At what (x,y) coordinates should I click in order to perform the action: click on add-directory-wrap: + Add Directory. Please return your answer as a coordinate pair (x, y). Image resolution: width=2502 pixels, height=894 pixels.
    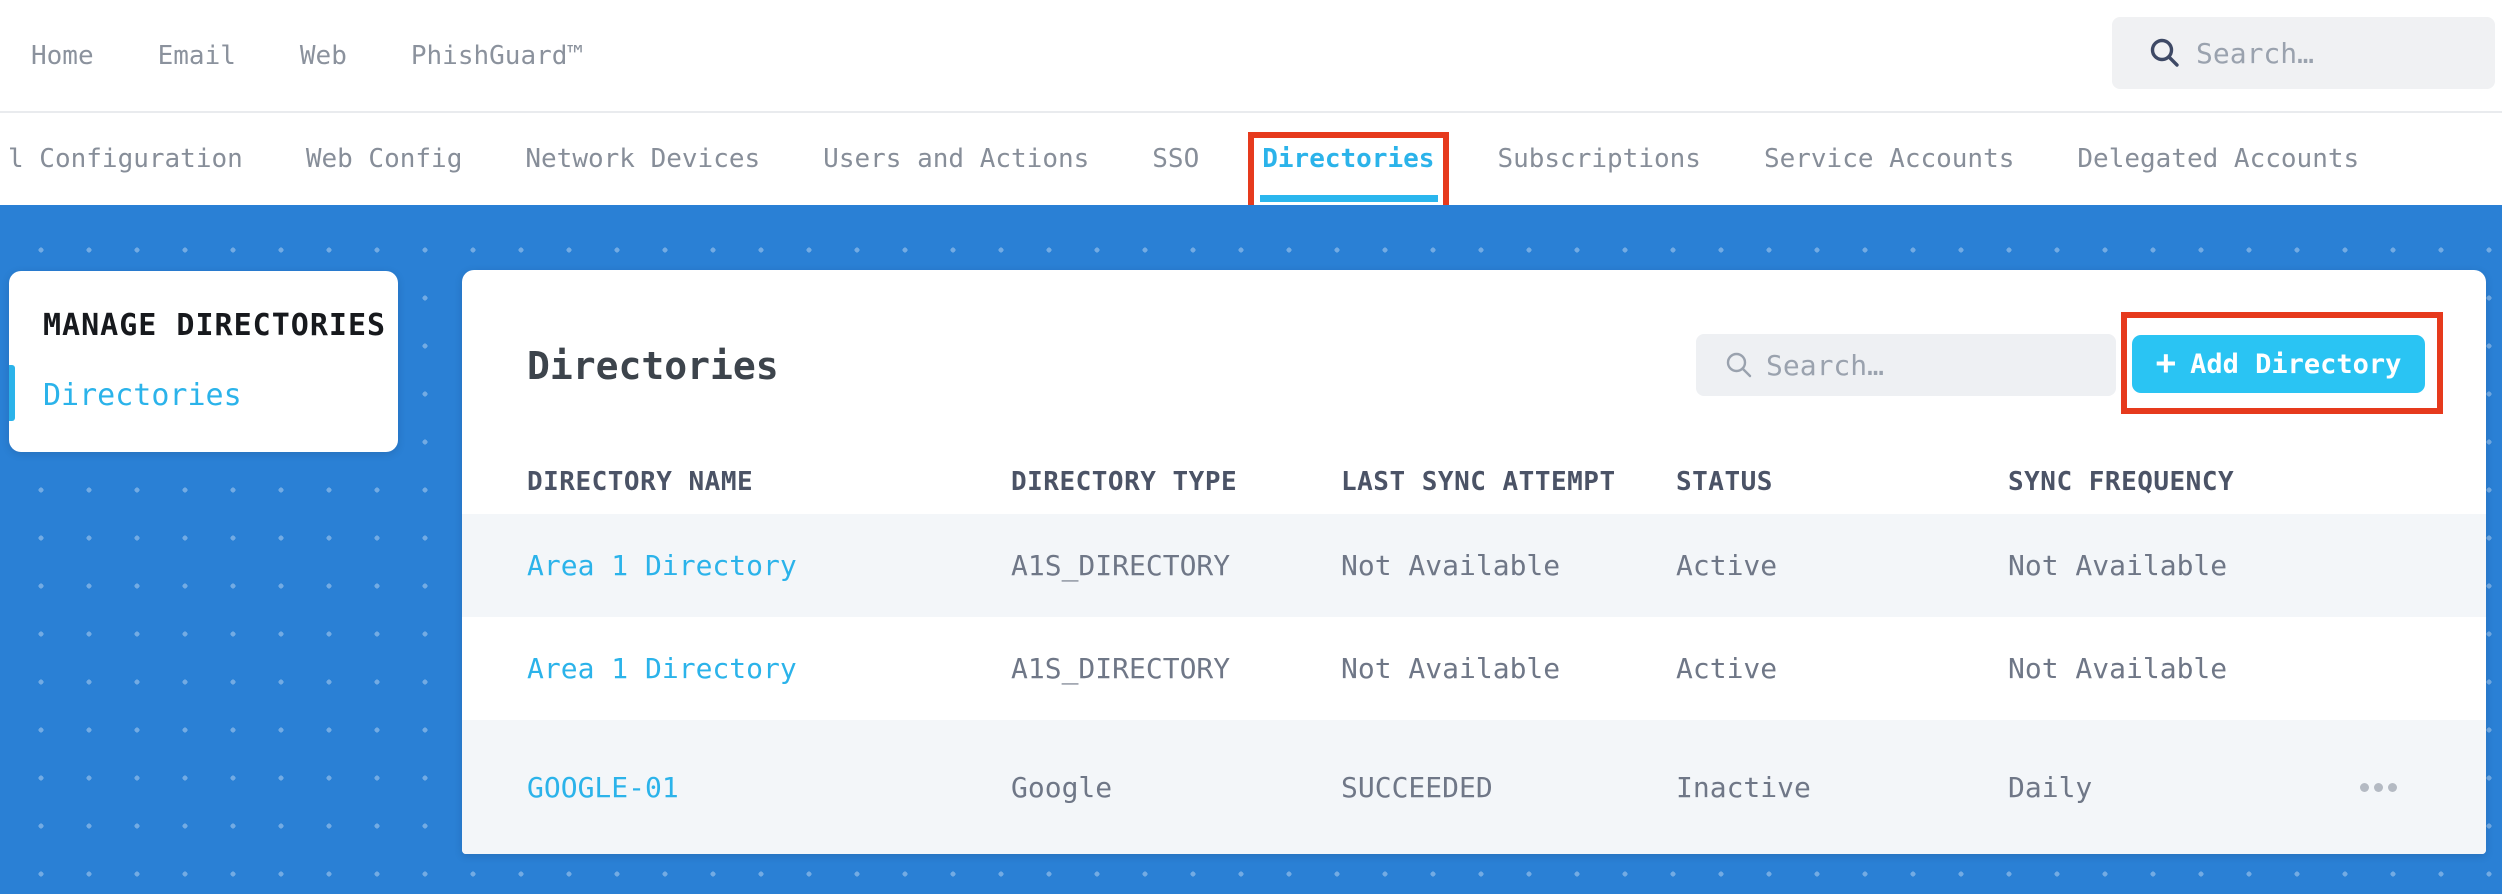
    Looking at the image, I should click on (2282, 363).